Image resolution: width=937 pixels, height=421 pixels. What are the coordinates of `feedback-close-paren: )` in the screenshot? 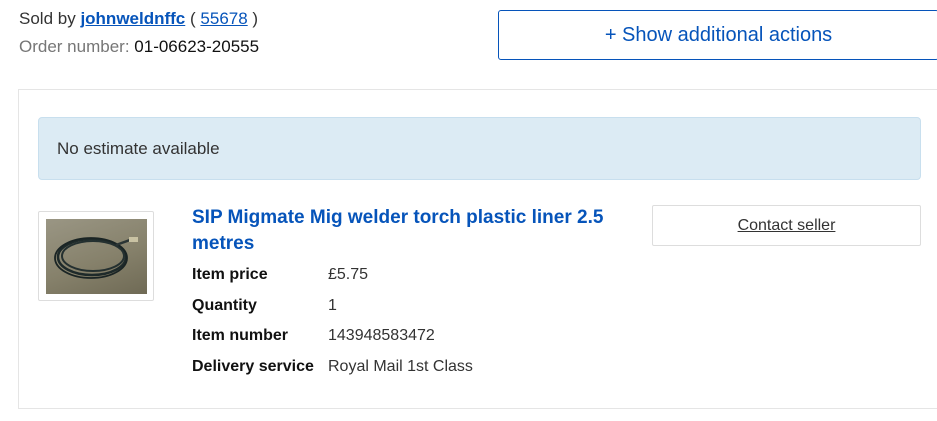 It's located at (255, 18).